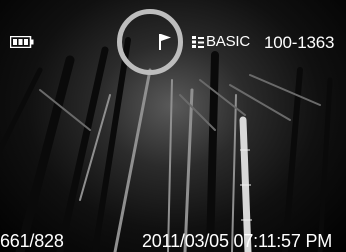  What do you see at coordinates (228, 41) in the screenshot?
I see `image-quality-label: BASIC` at bounding box center [228, 41].